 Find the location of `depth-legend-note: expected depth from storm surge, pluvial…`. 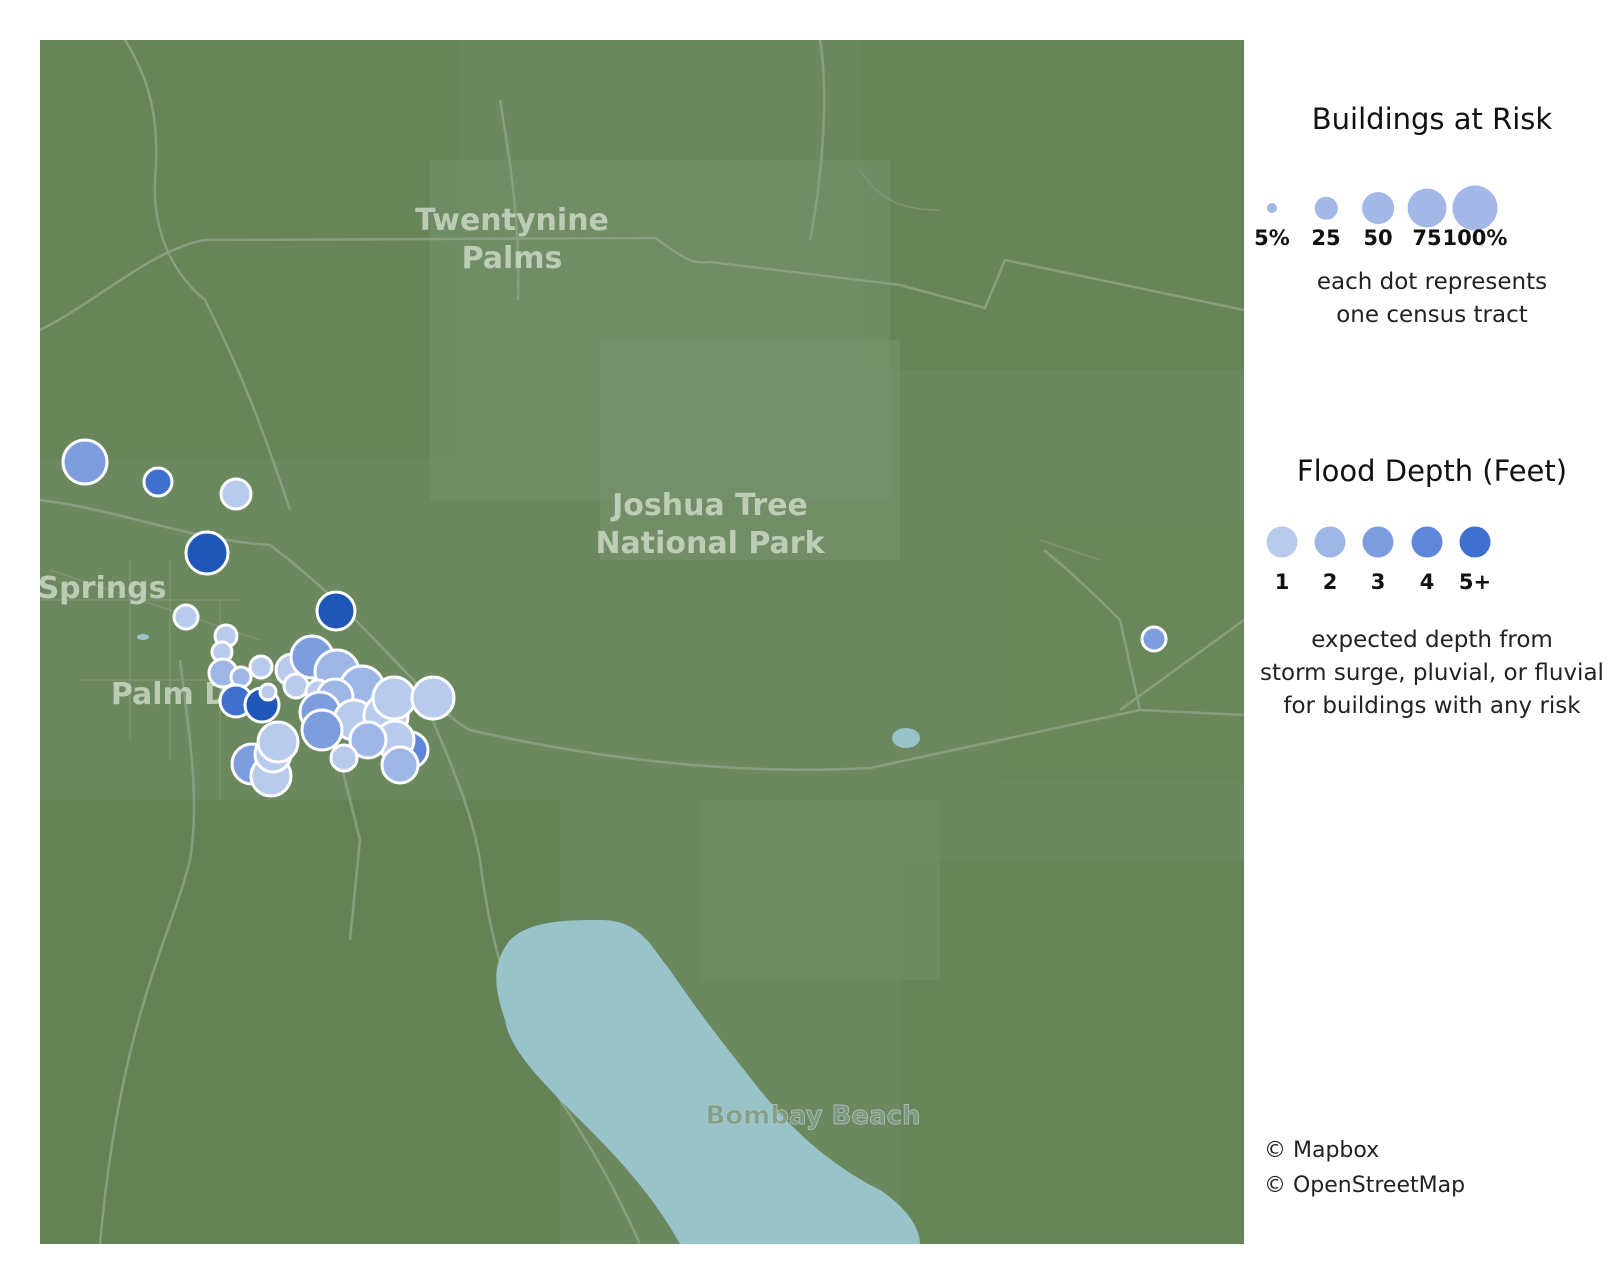

depth-legend-note: expected depth from storm surge, pluvial… is located at coordinates (1432, 673).